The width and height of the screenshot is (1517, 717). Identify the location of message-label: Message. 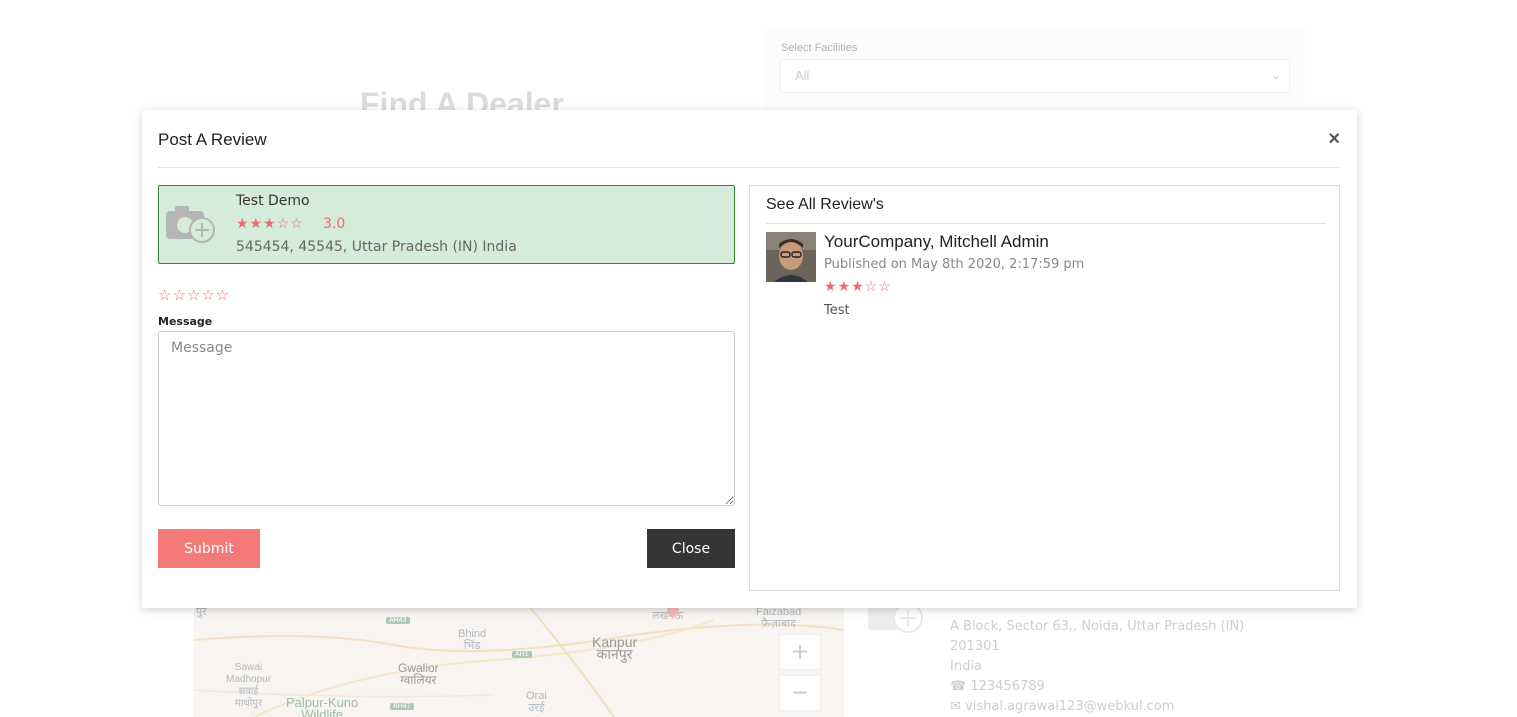
(185, 321).